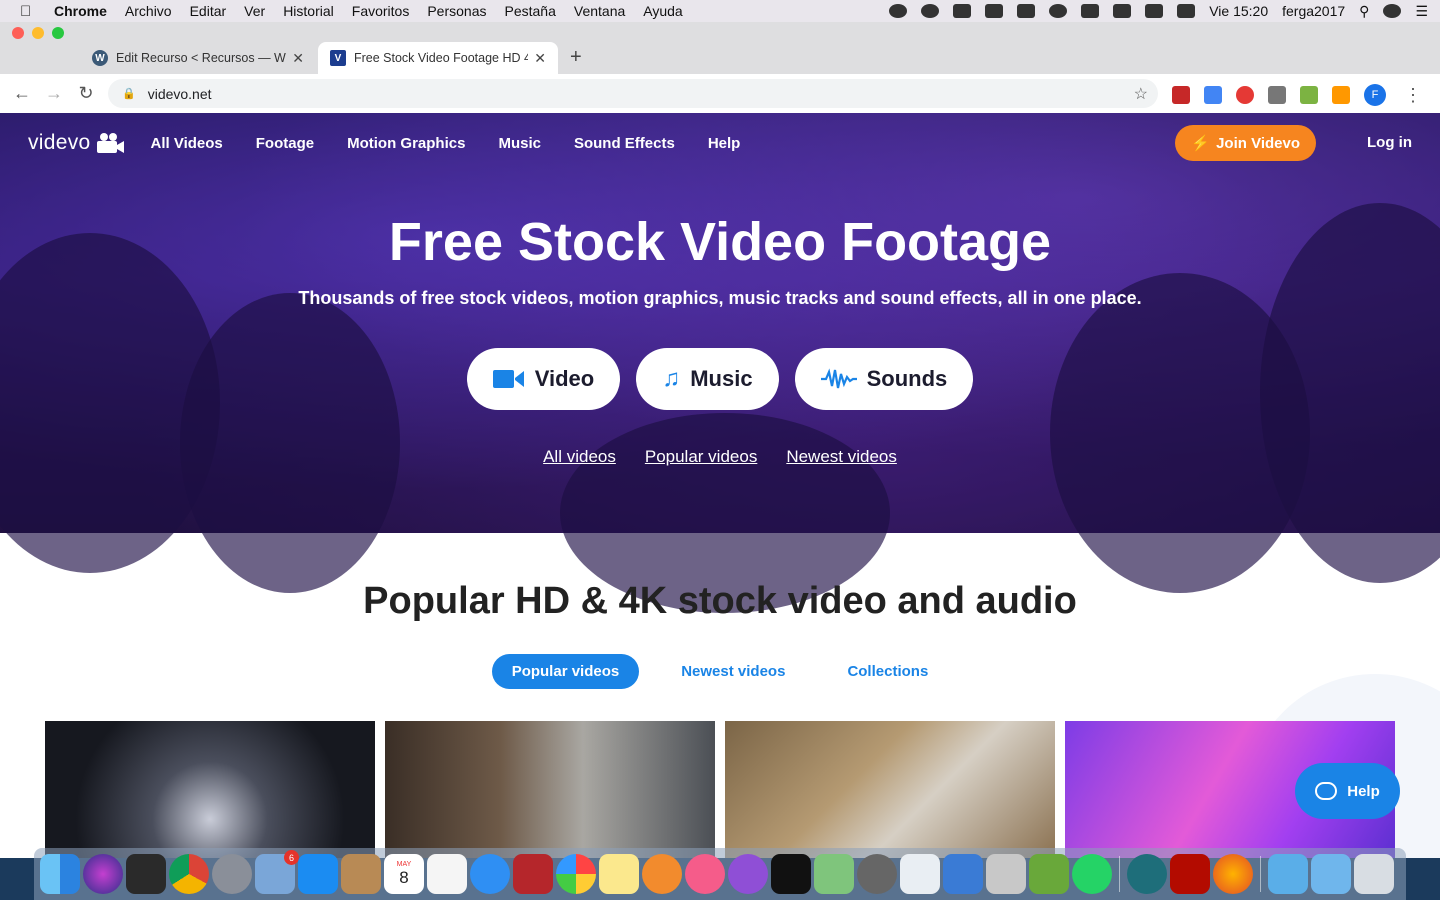 This screenshot has width=1440, height=900. Describe the element at coordinates (841, 457) in the screenshot. I see `newest-videos-link: Newest videos` at that location.